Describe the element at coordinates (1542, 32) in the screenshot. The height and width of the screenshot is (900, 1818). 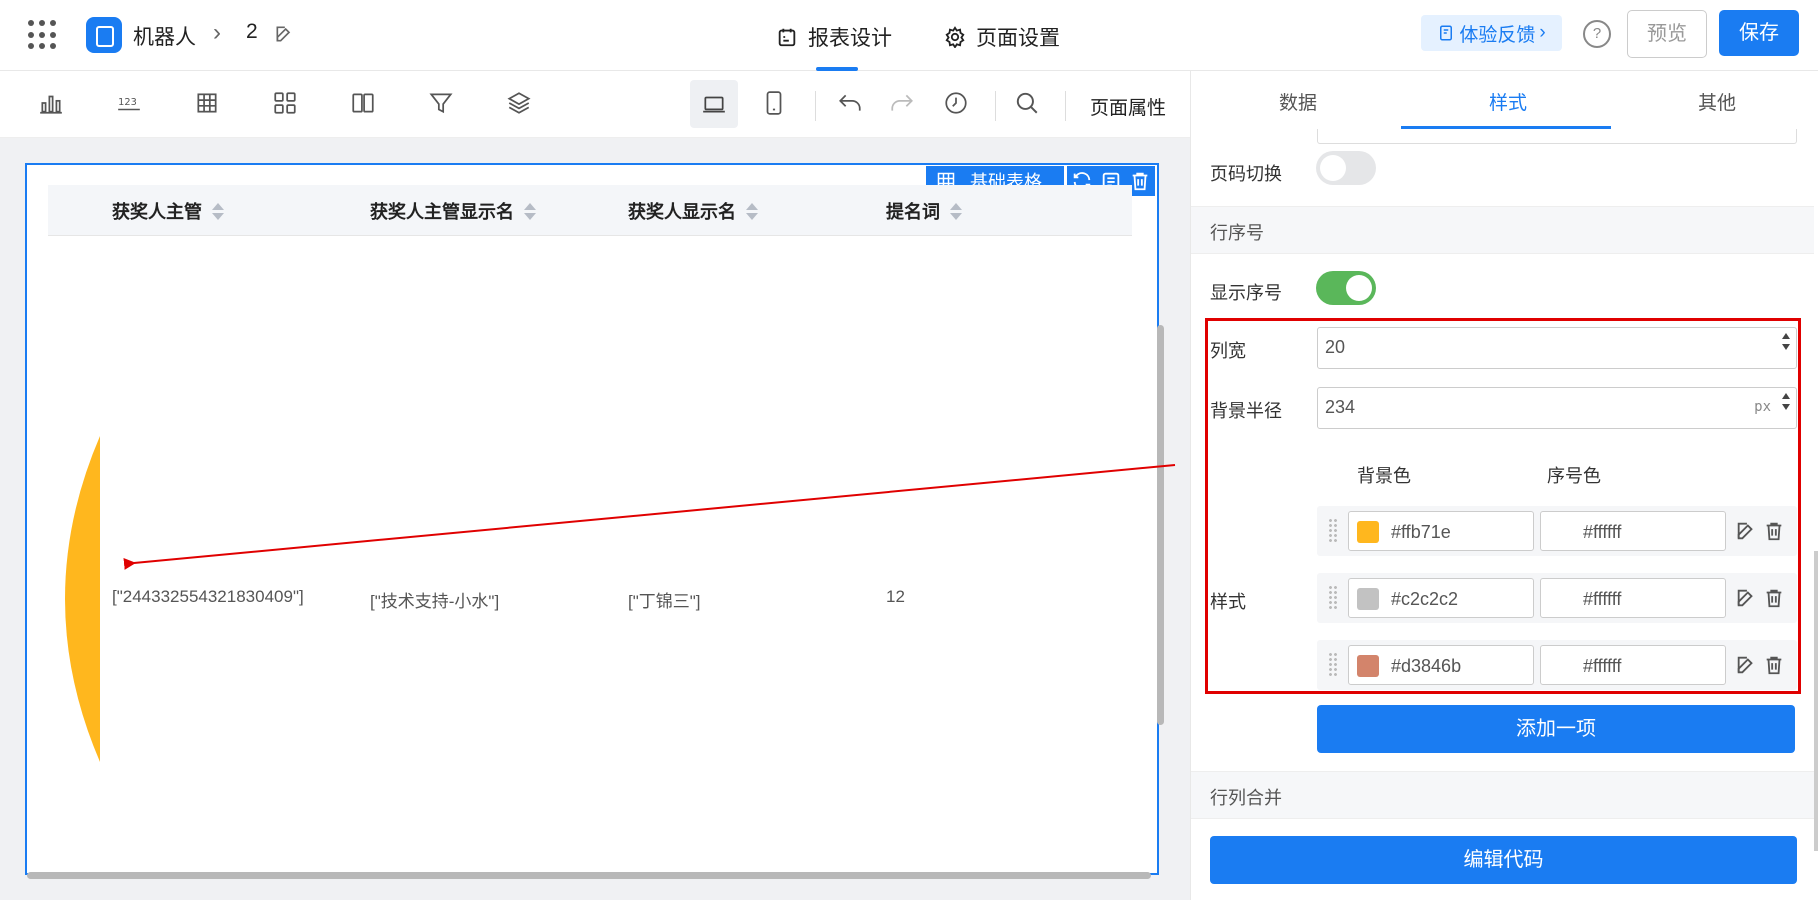
I see `chevron-right-icon: ›` at that location.